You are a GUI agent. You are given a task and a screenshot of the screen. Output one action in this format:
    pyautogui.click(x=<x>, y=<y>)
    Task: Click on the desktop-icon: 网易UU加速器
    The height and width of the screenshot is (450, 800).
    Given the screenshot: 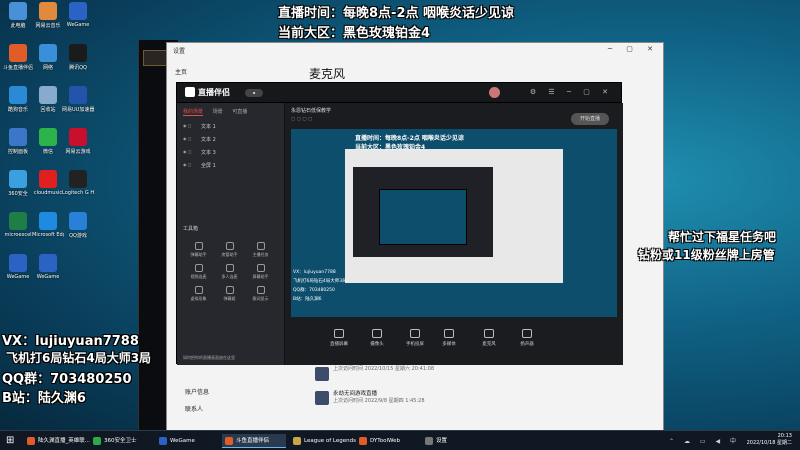 What is the action you would take?
    pyautogui.click(x=78, y=99)
    